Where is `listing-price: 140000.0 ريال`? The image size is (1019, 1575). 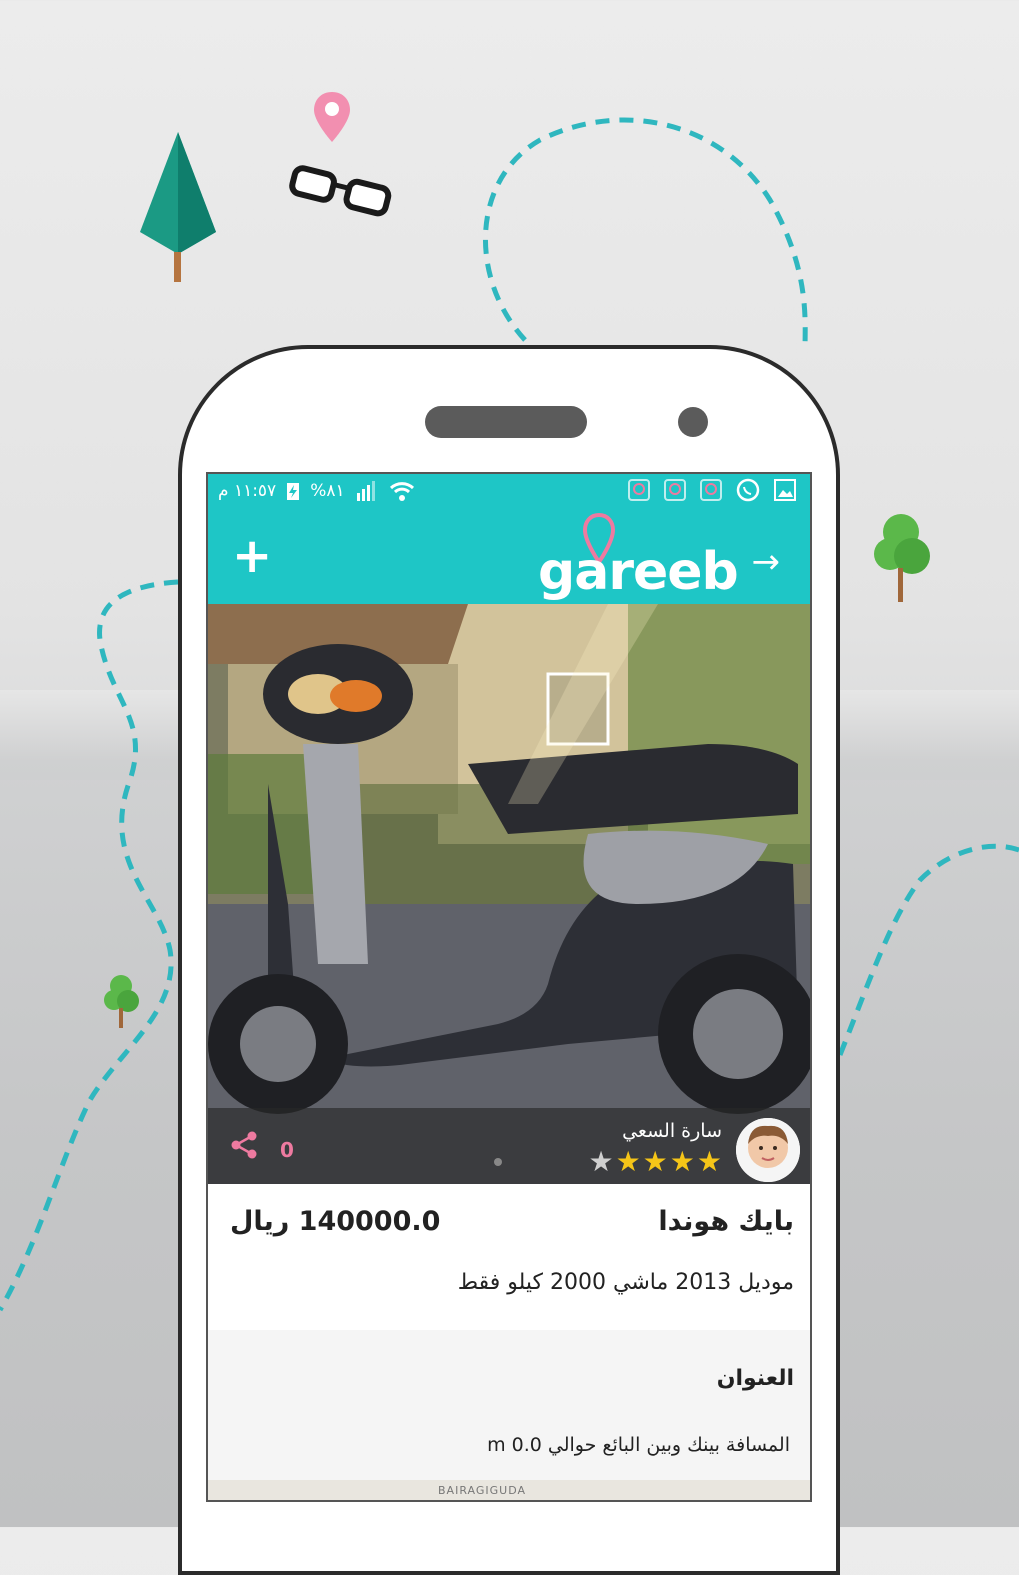 listing-price: 140000.0 ريال is located at coordinates (335, 1221).